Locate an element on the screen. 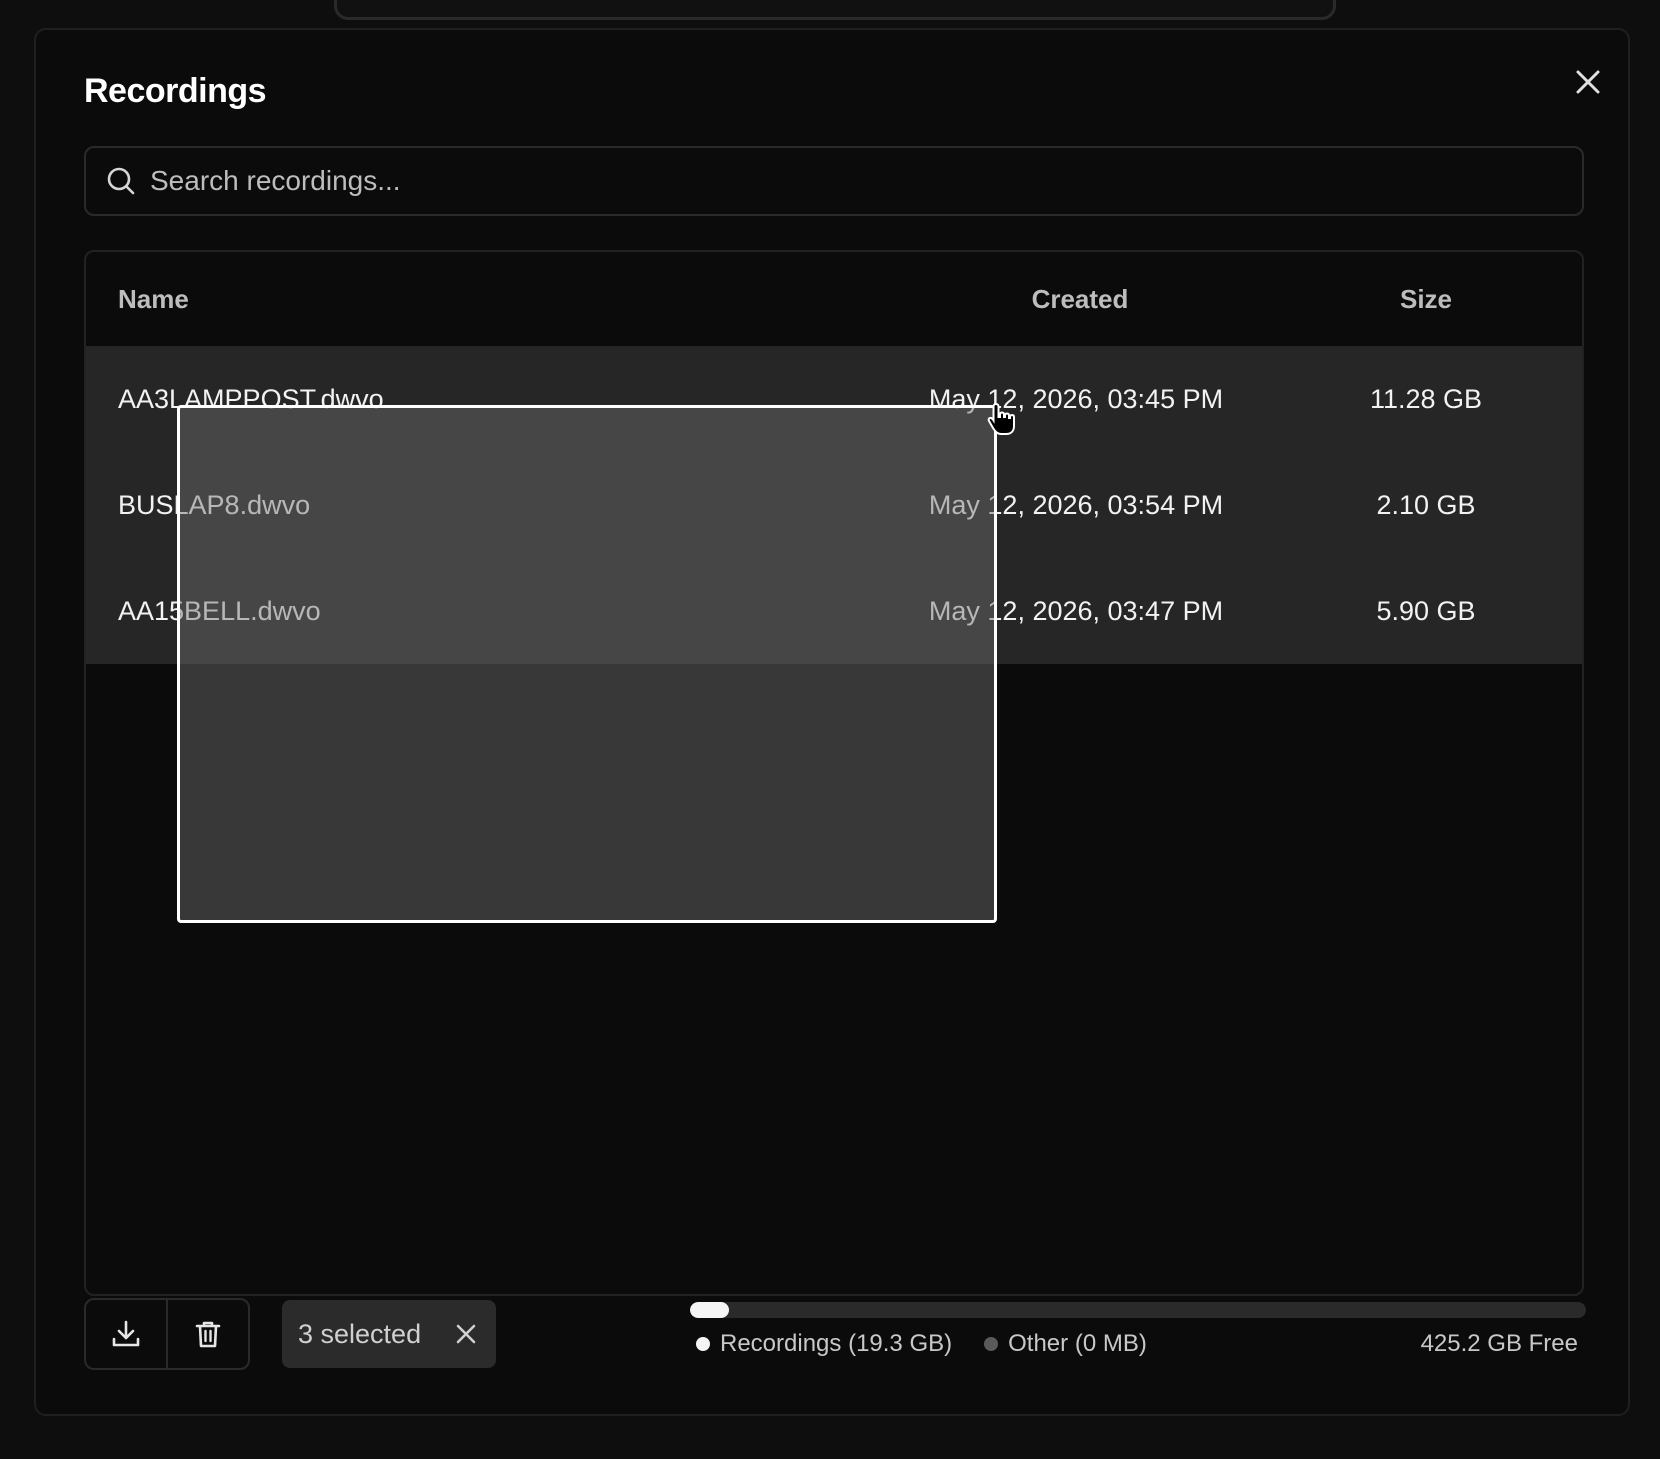 This screenshot has height=1459, width=1660. search-box is located at coordinates (834, 181).